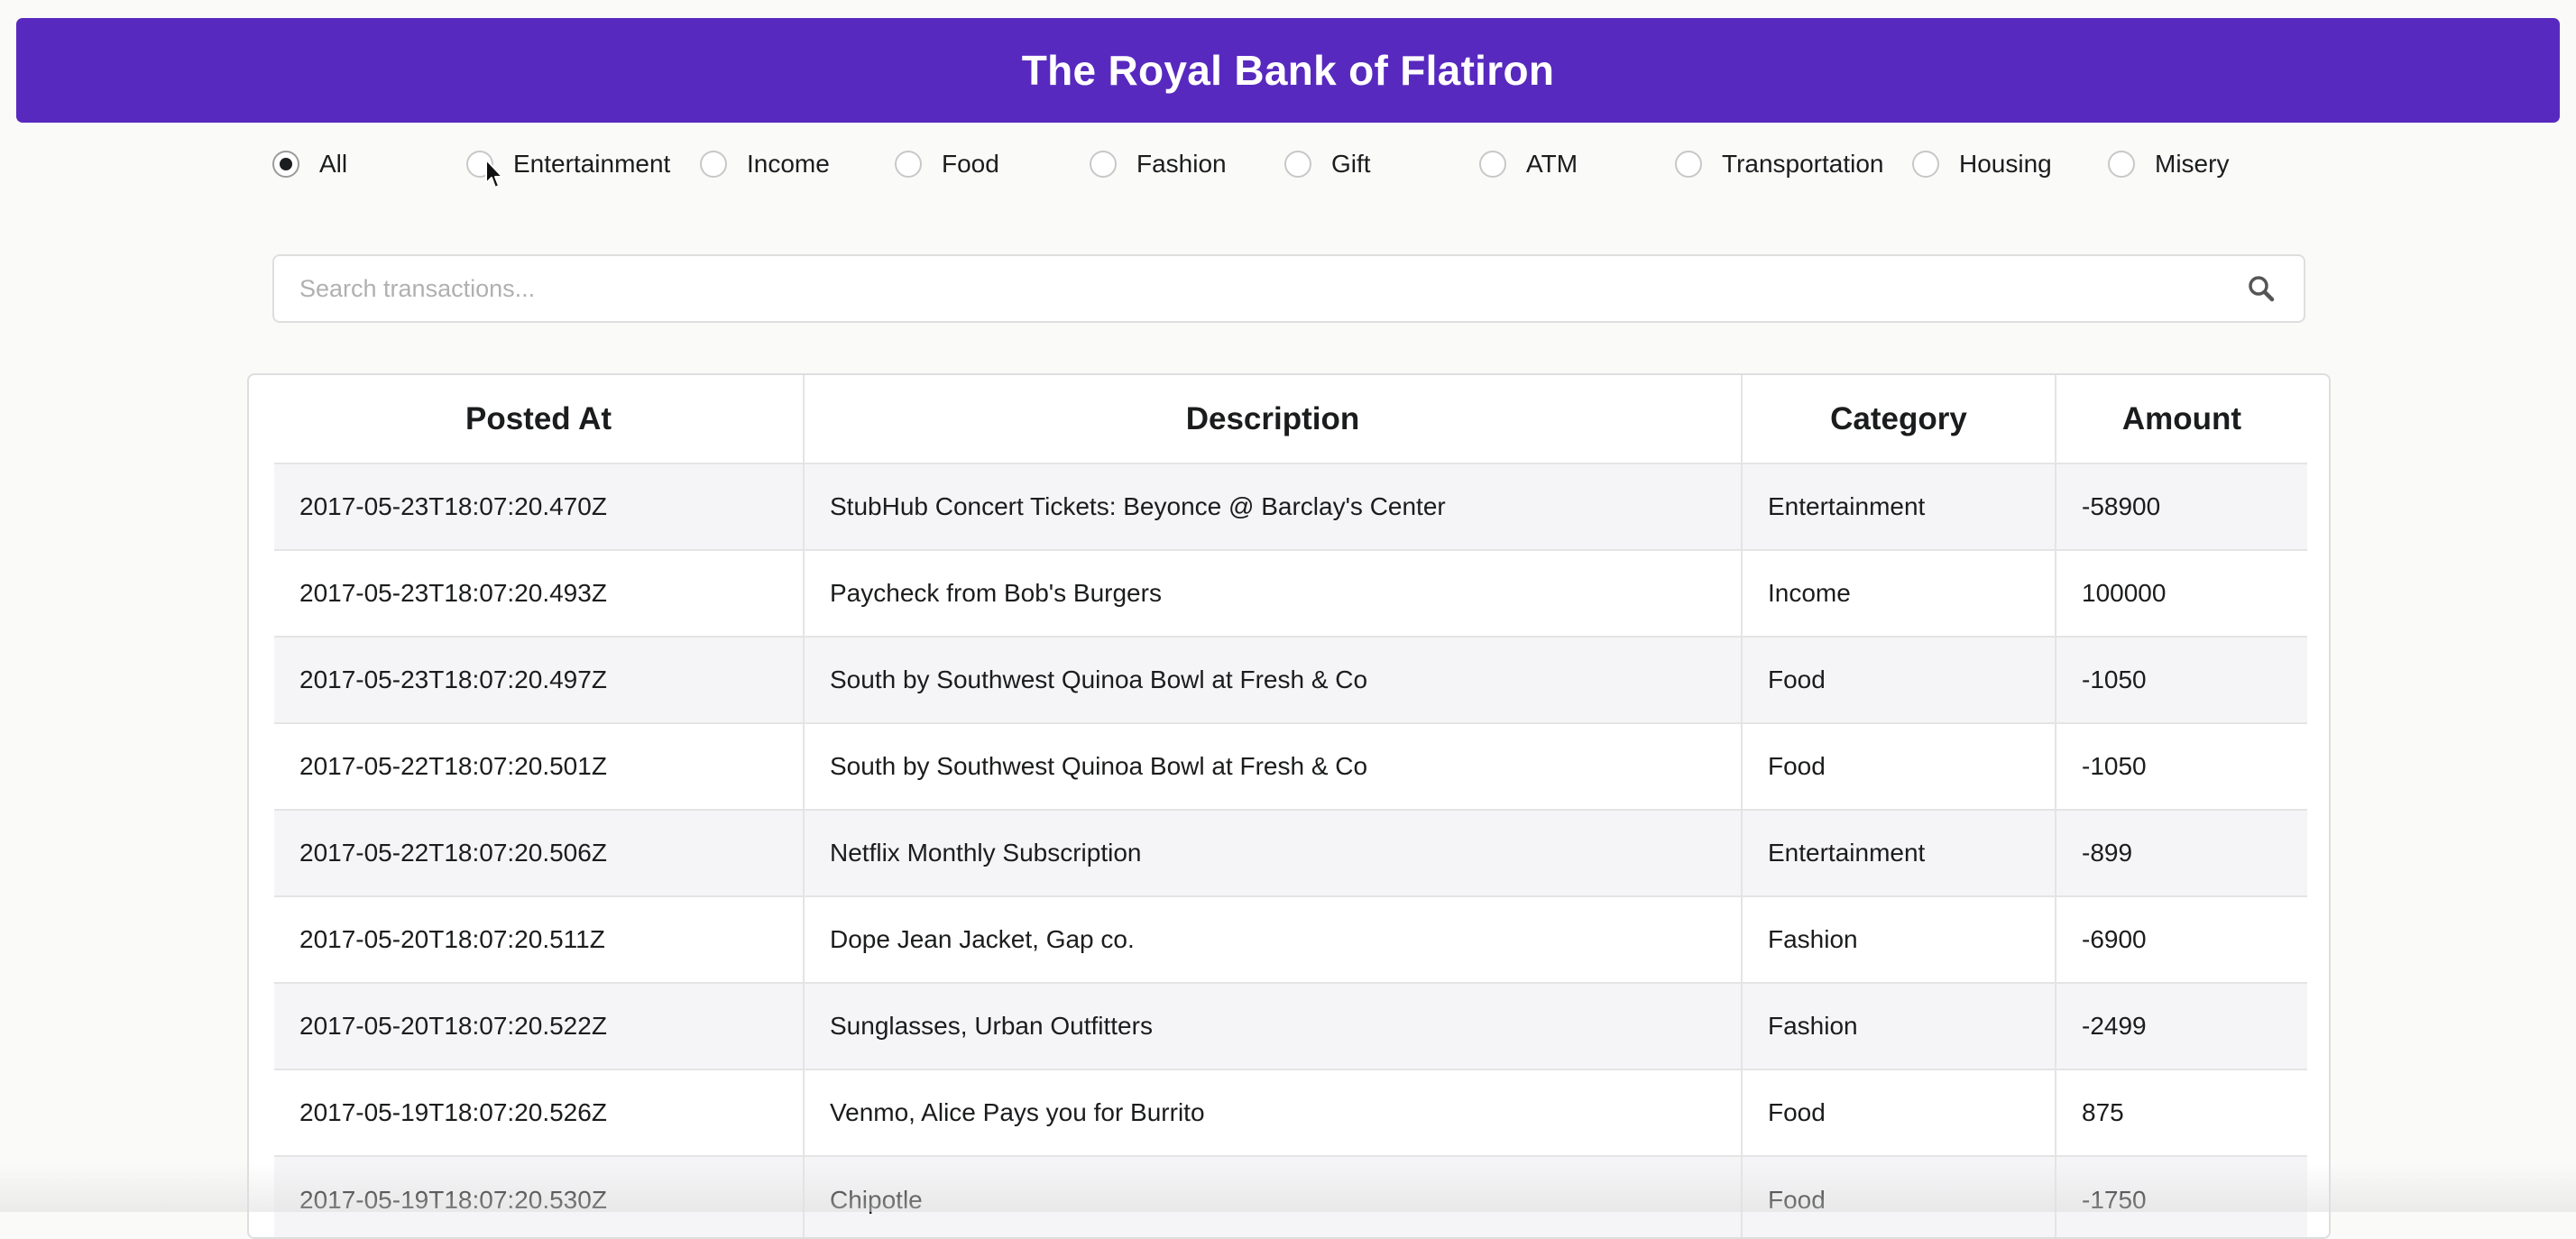 This screenshot has width=2576, height=1239. I want to click on search-icon, so click(2261, 288).